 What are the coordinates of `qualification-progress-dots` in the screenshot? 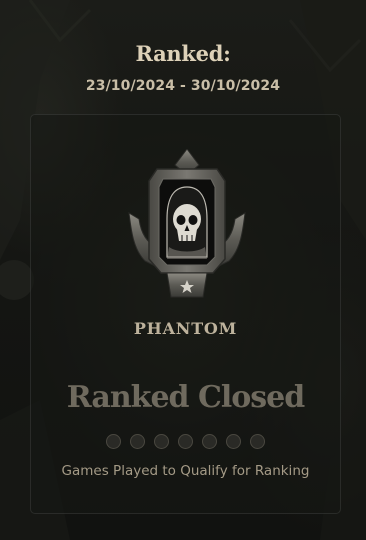 It's located at (185, 441).